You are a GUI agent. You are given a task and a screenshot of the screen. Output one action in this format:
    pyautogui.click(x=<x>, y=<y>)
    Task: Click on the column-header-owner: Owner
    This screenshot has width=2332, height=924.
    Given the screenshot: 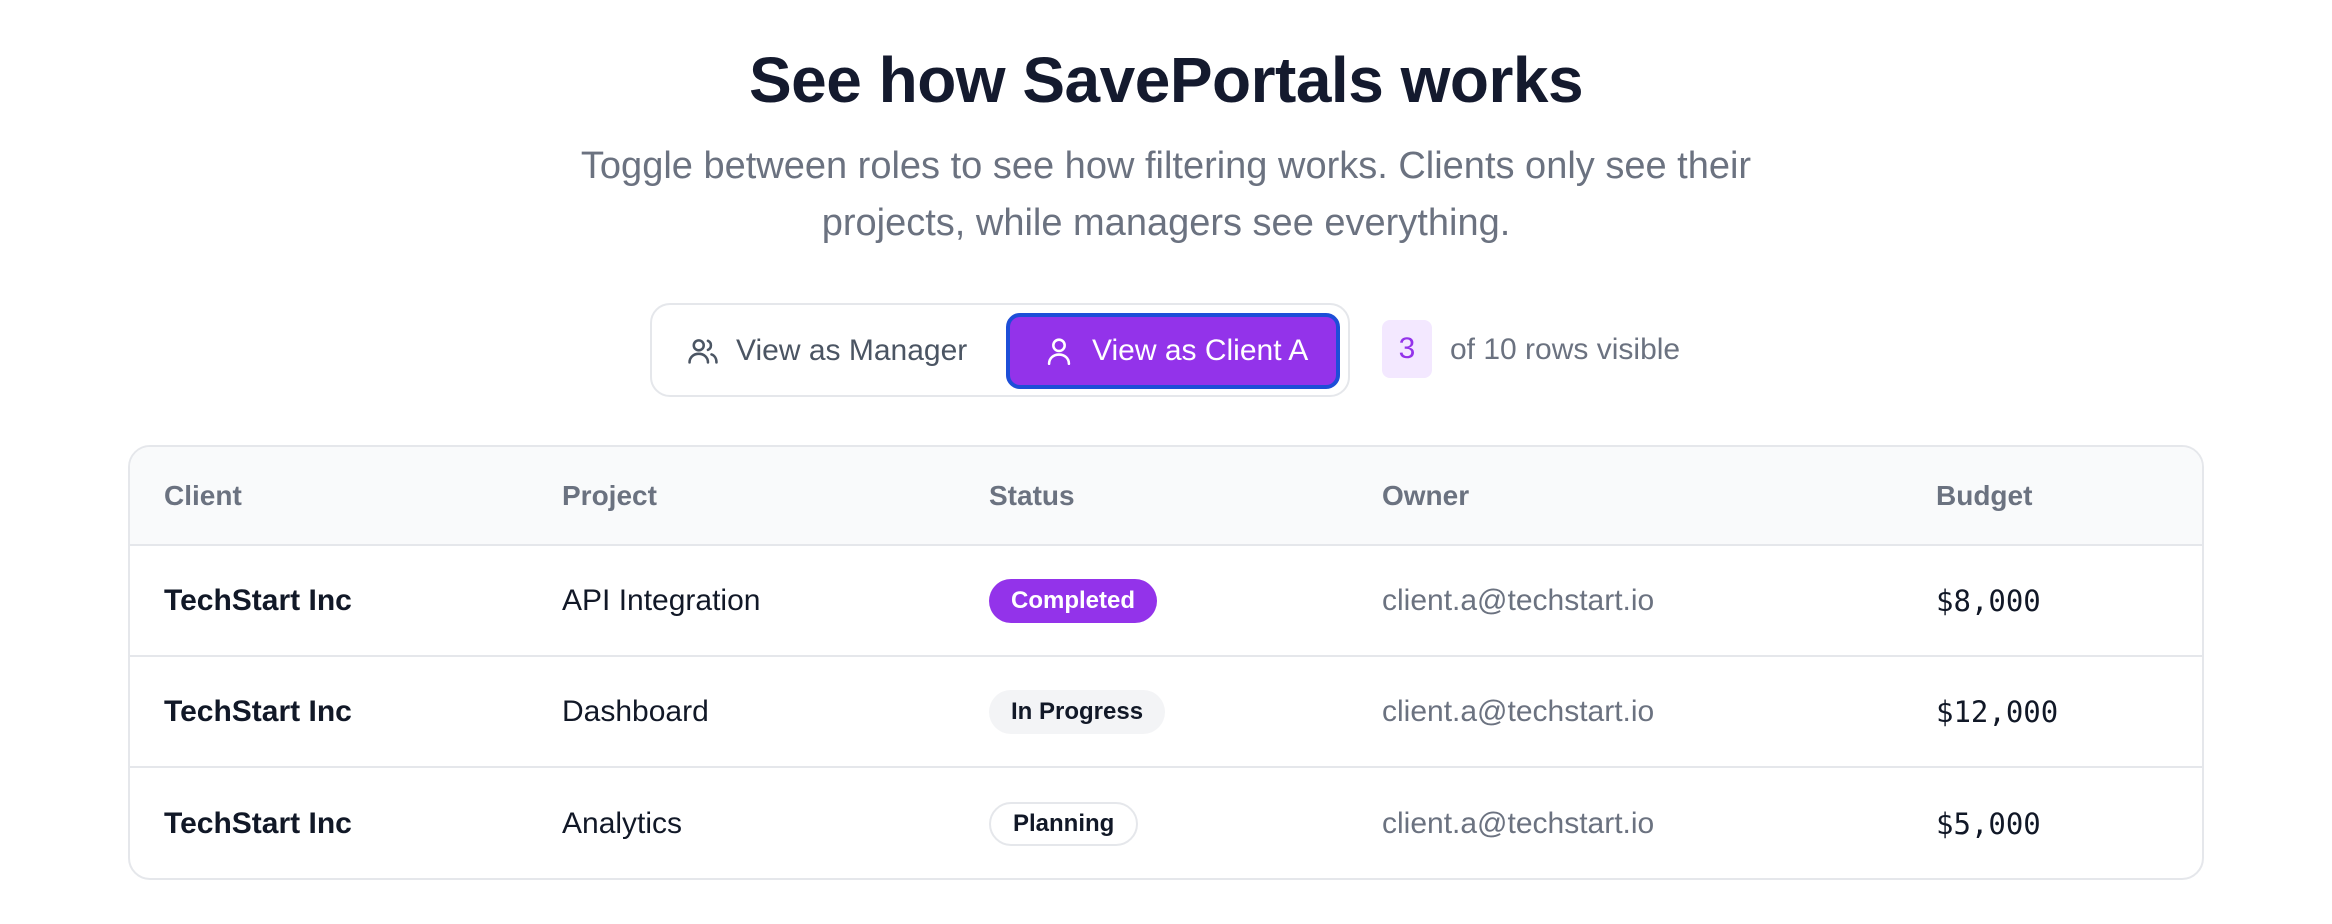 What is the action you would take?
    pyautogui.click(x=1426, y=495)
    